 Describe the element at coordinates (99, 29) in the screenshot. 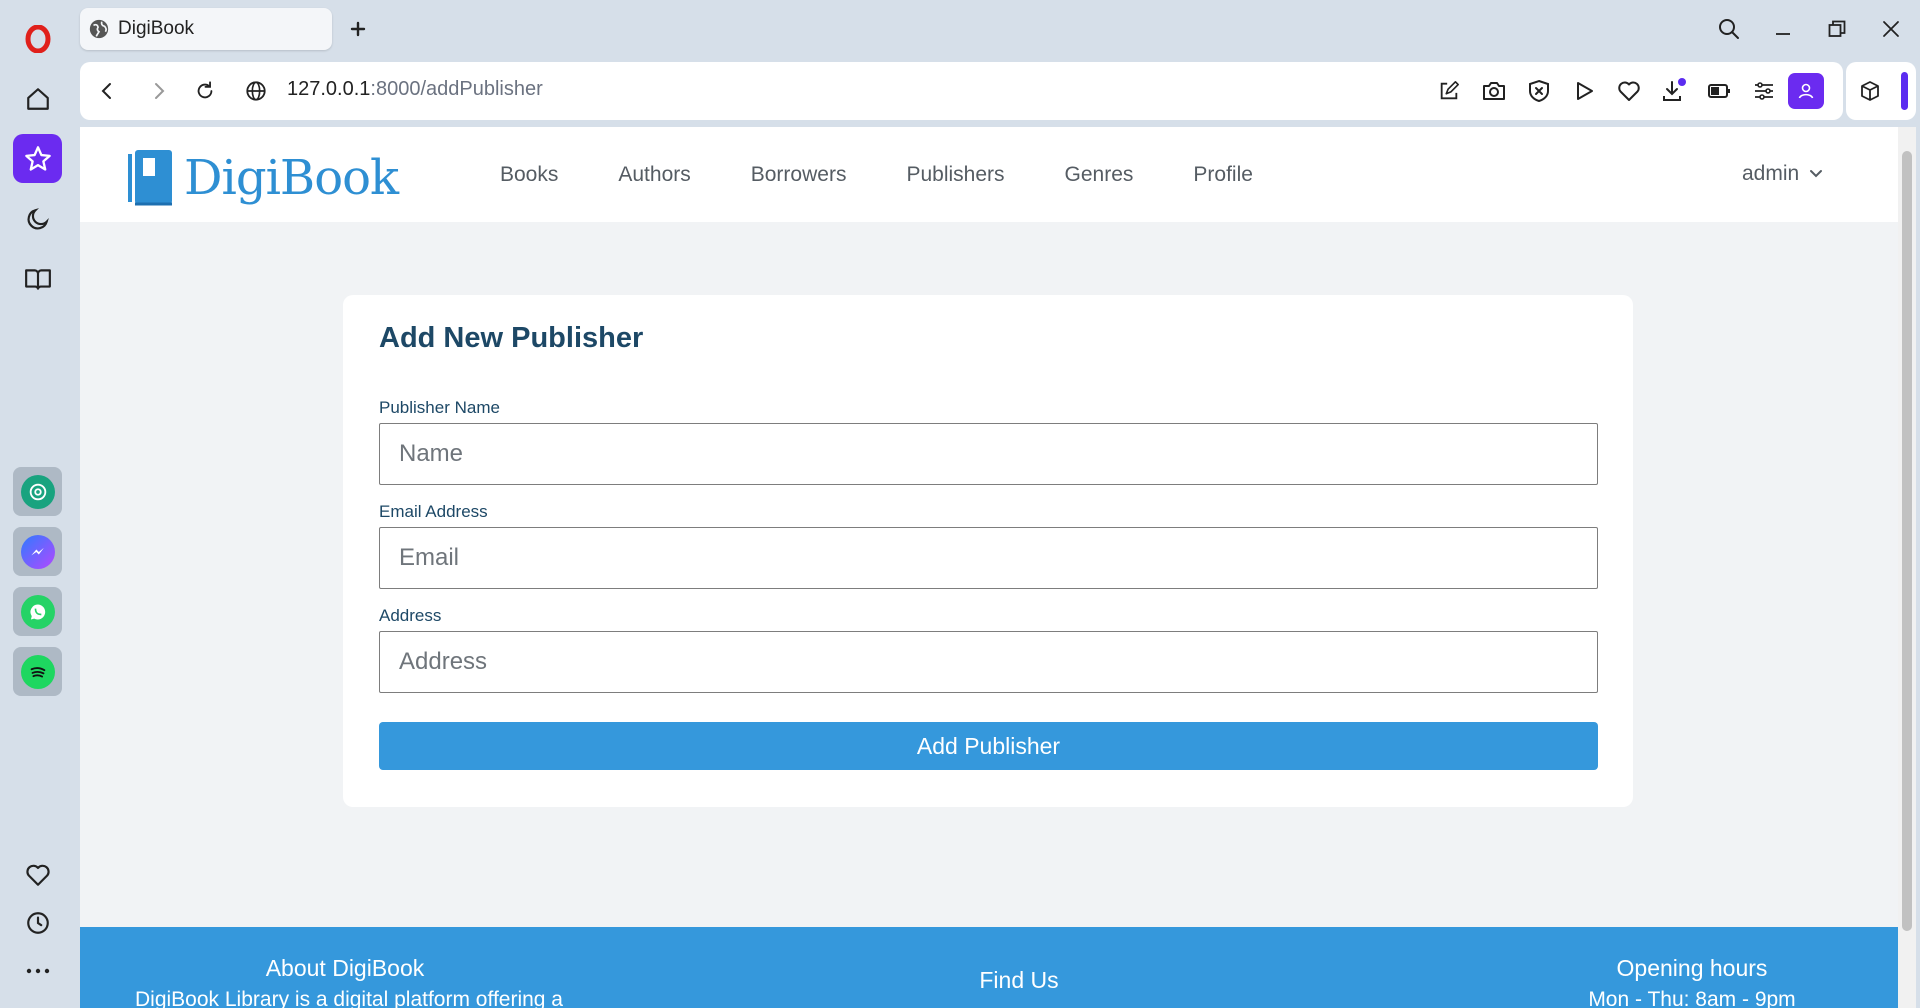

I see `globe-favicon-icon` at that location.